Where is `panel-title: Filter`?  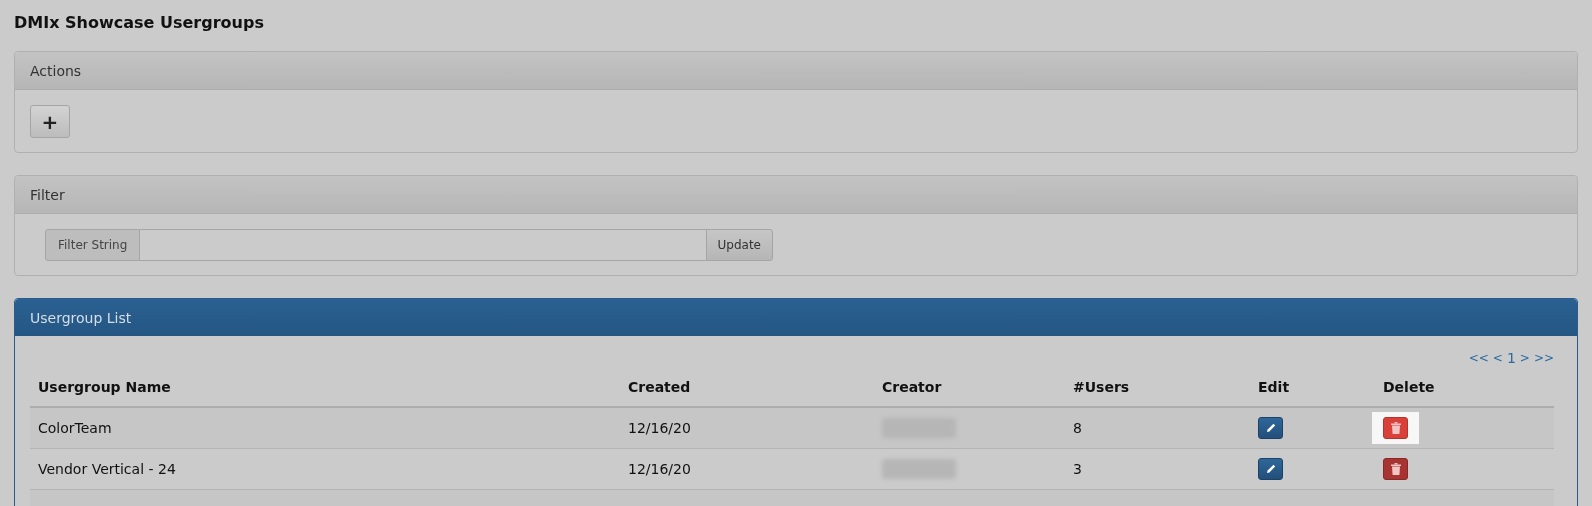
panel-title: Filter is located at coordinates (47, 194).